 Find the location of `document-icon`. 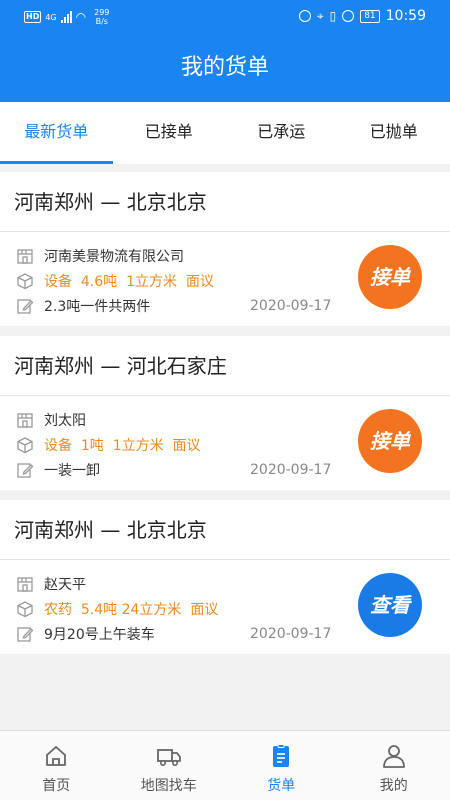

document-icon is located at coordinates (281, 756).